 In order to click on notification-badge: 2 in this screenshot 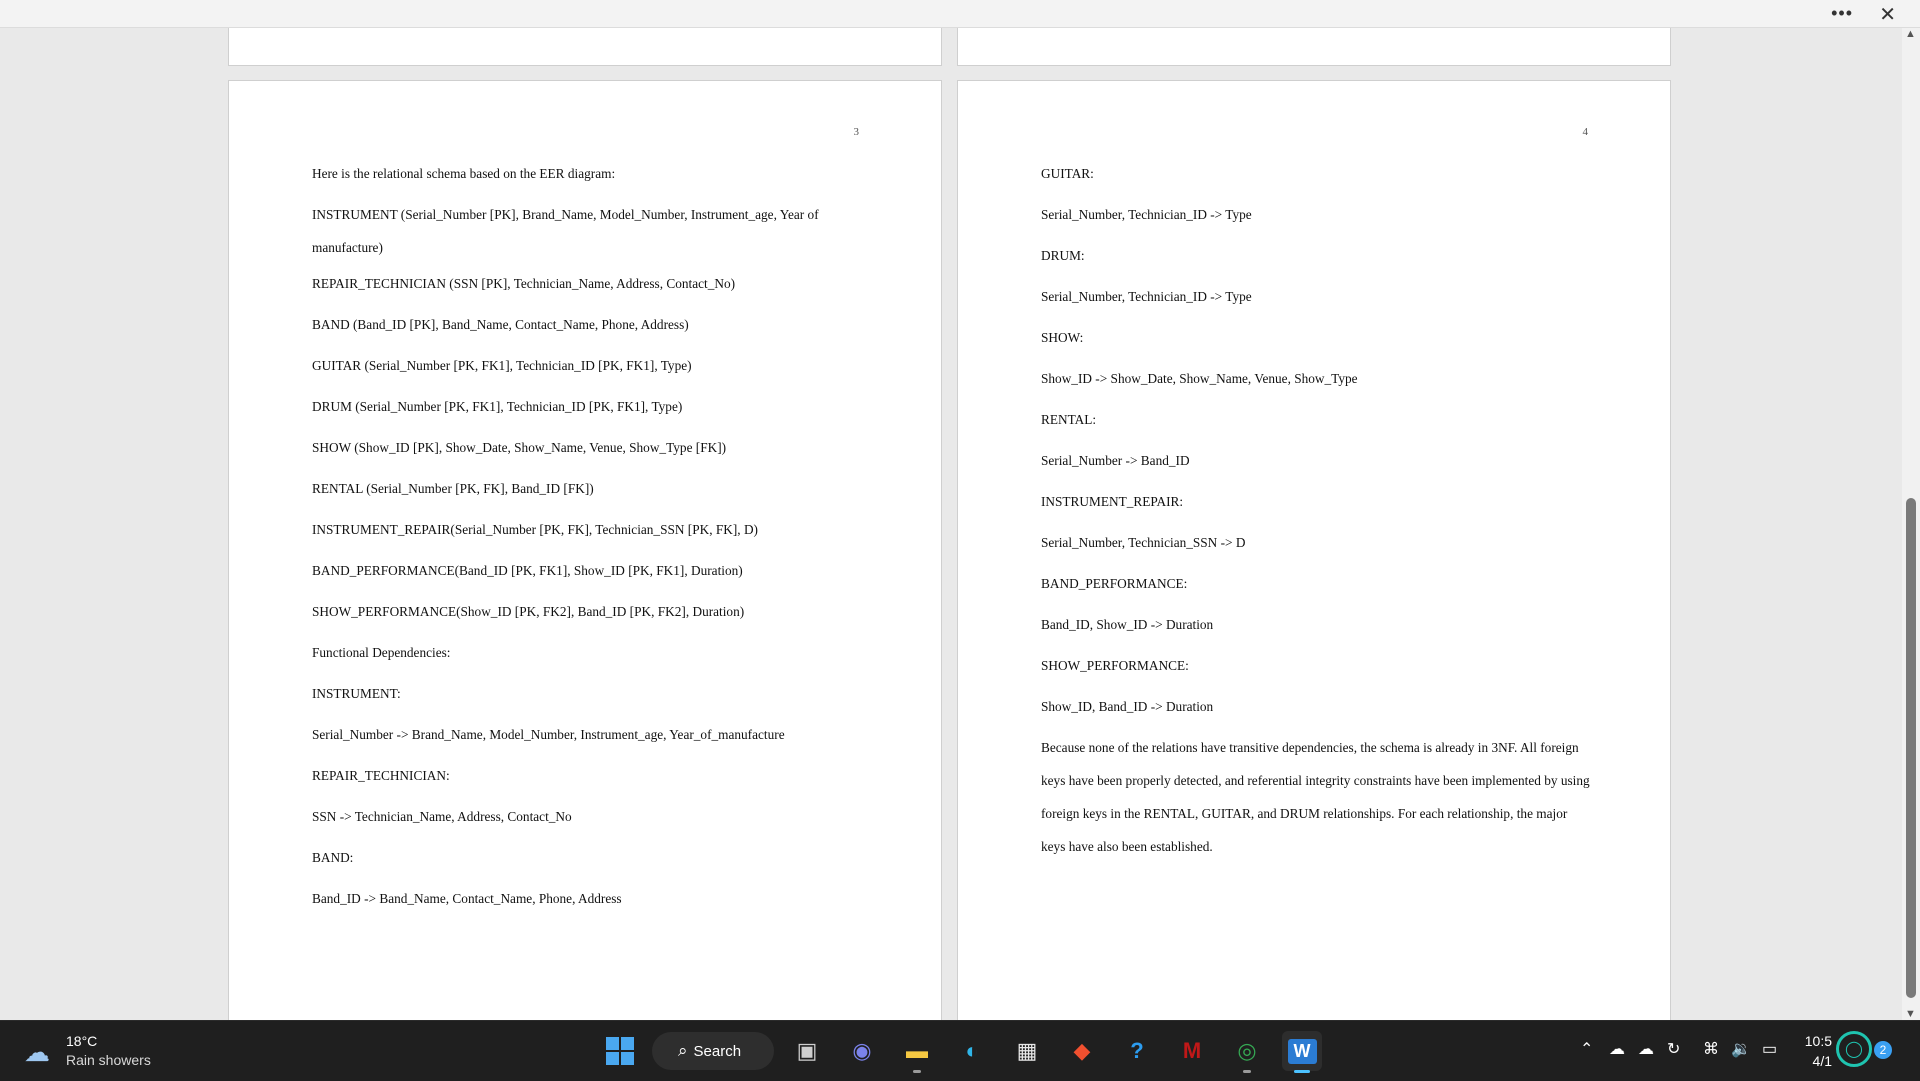, I will do `click(1883, 1050)`.